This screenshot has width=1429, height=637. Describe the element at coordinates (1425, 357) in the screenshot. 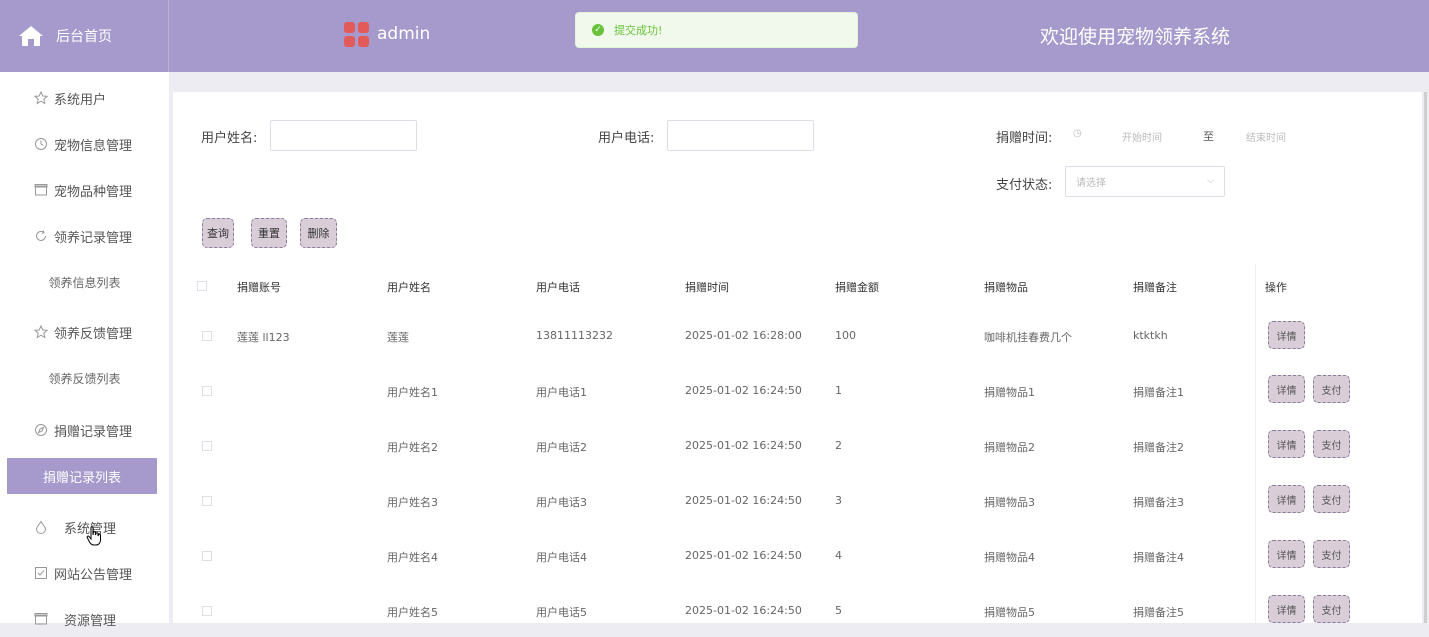

I see `vertical-scrollbar` at that location.